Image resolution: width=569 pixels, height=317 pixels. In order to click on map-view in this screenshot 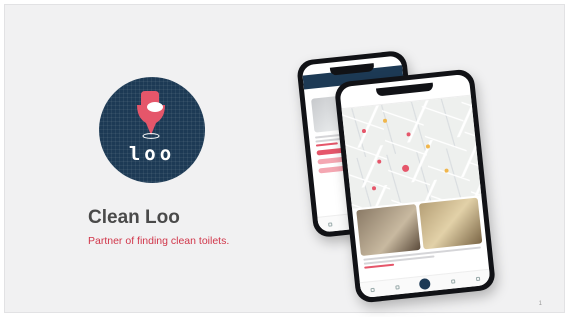, I will do `click(411, 152)`.